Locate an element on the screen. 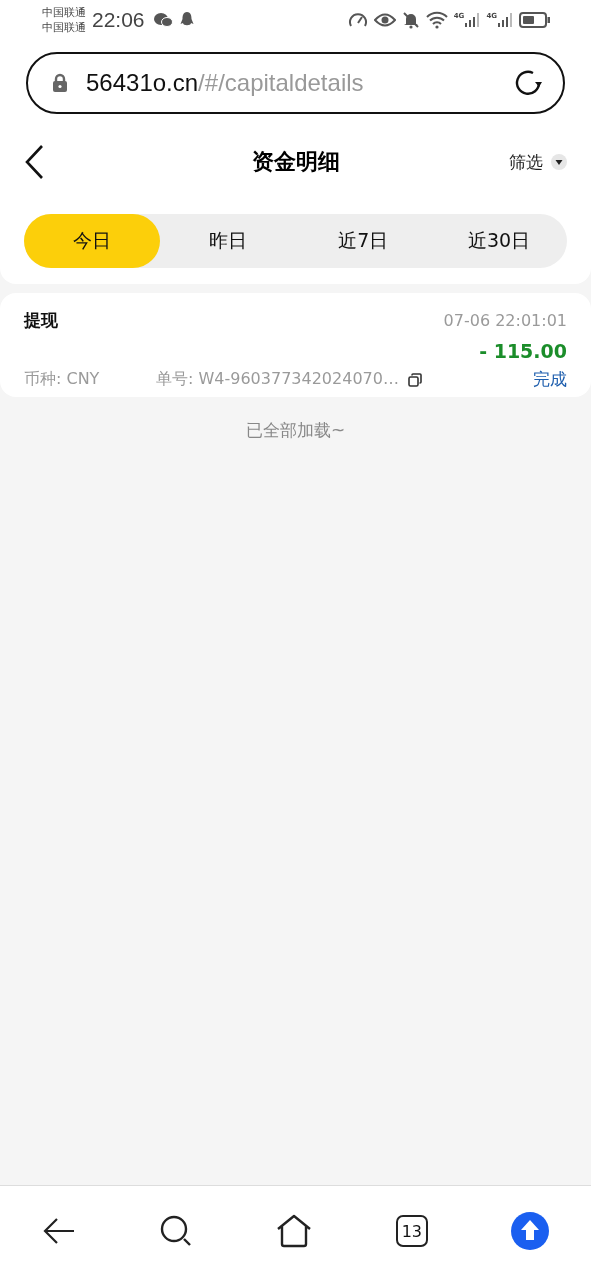  clock: 22:06 is located at coordinates (118, 20).